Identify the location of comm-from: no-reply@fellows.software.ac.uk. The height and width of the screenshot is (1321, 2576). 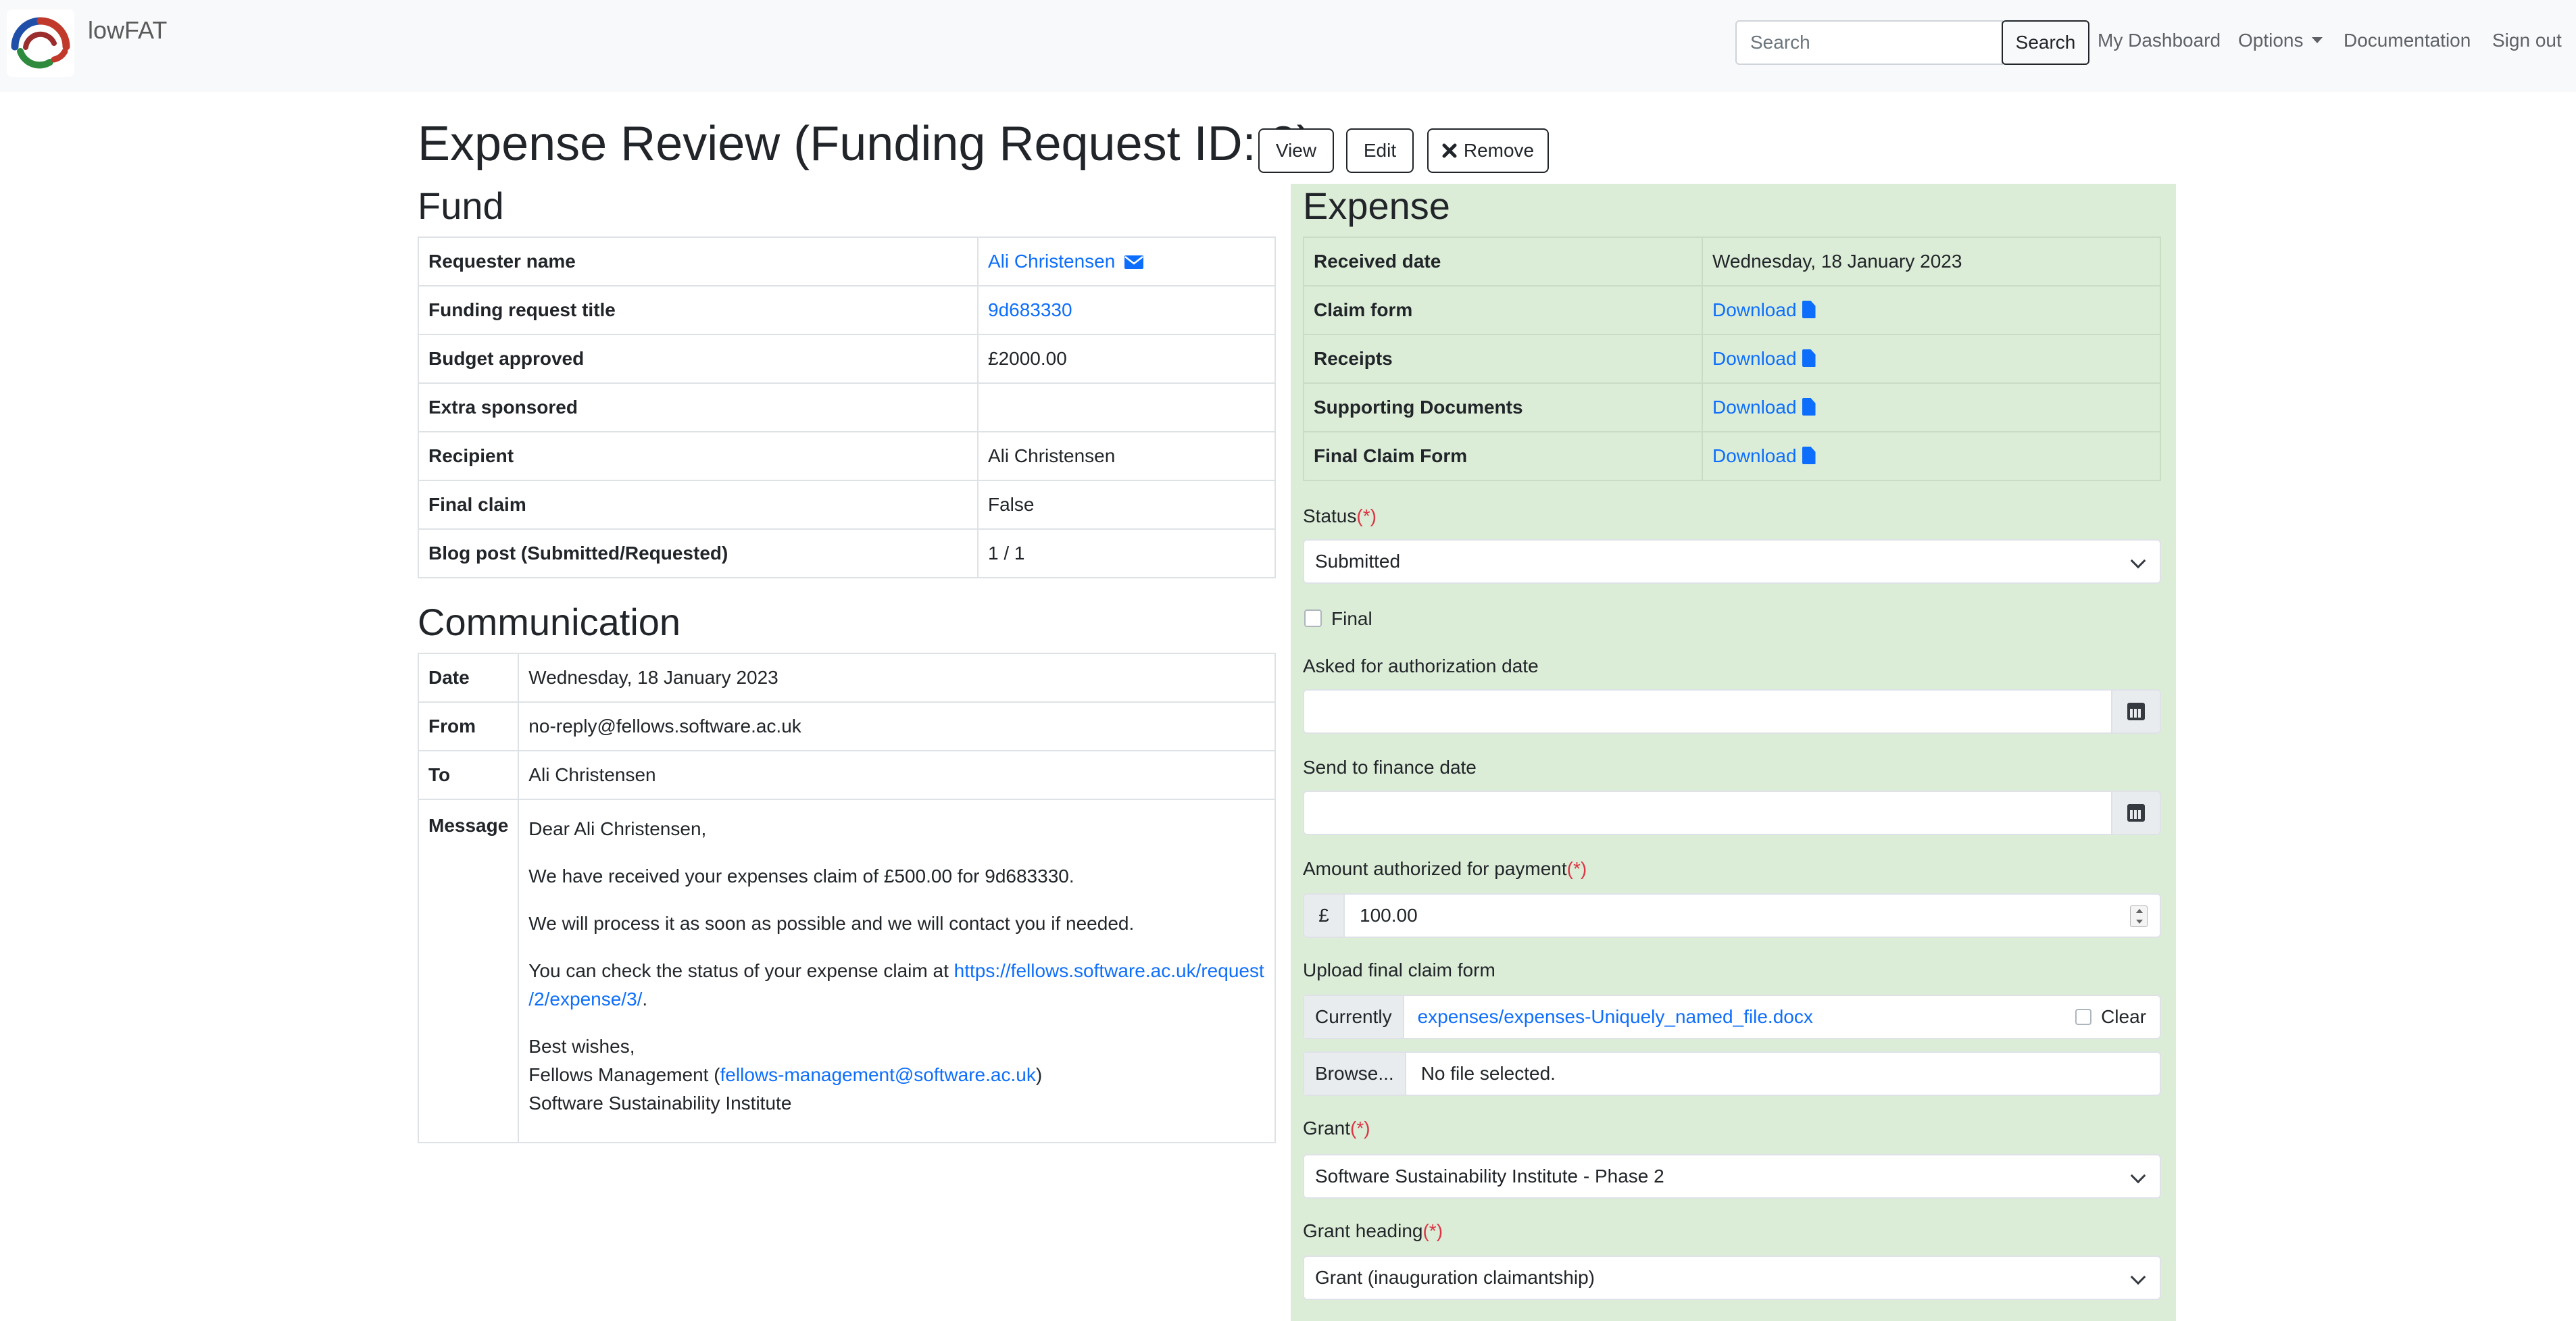
(897, 726).